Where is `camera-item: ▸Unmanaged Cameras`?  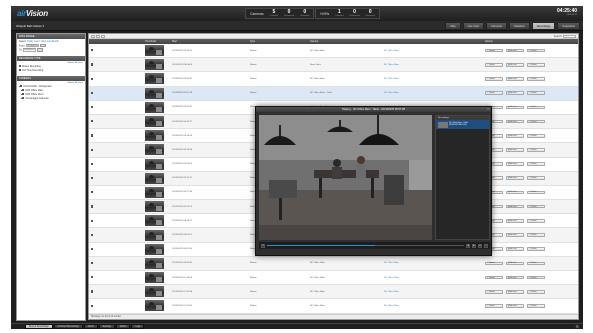
camera-item: ▸Unmanaged Cameras is located at coordinates (51, 98).